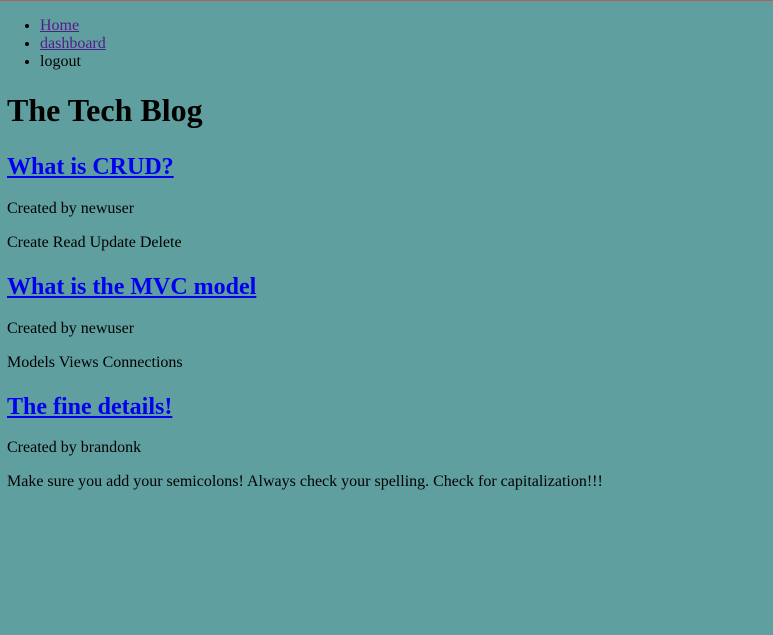  I want to click on post-title-link: What is CRUD?, so click(90, 167).